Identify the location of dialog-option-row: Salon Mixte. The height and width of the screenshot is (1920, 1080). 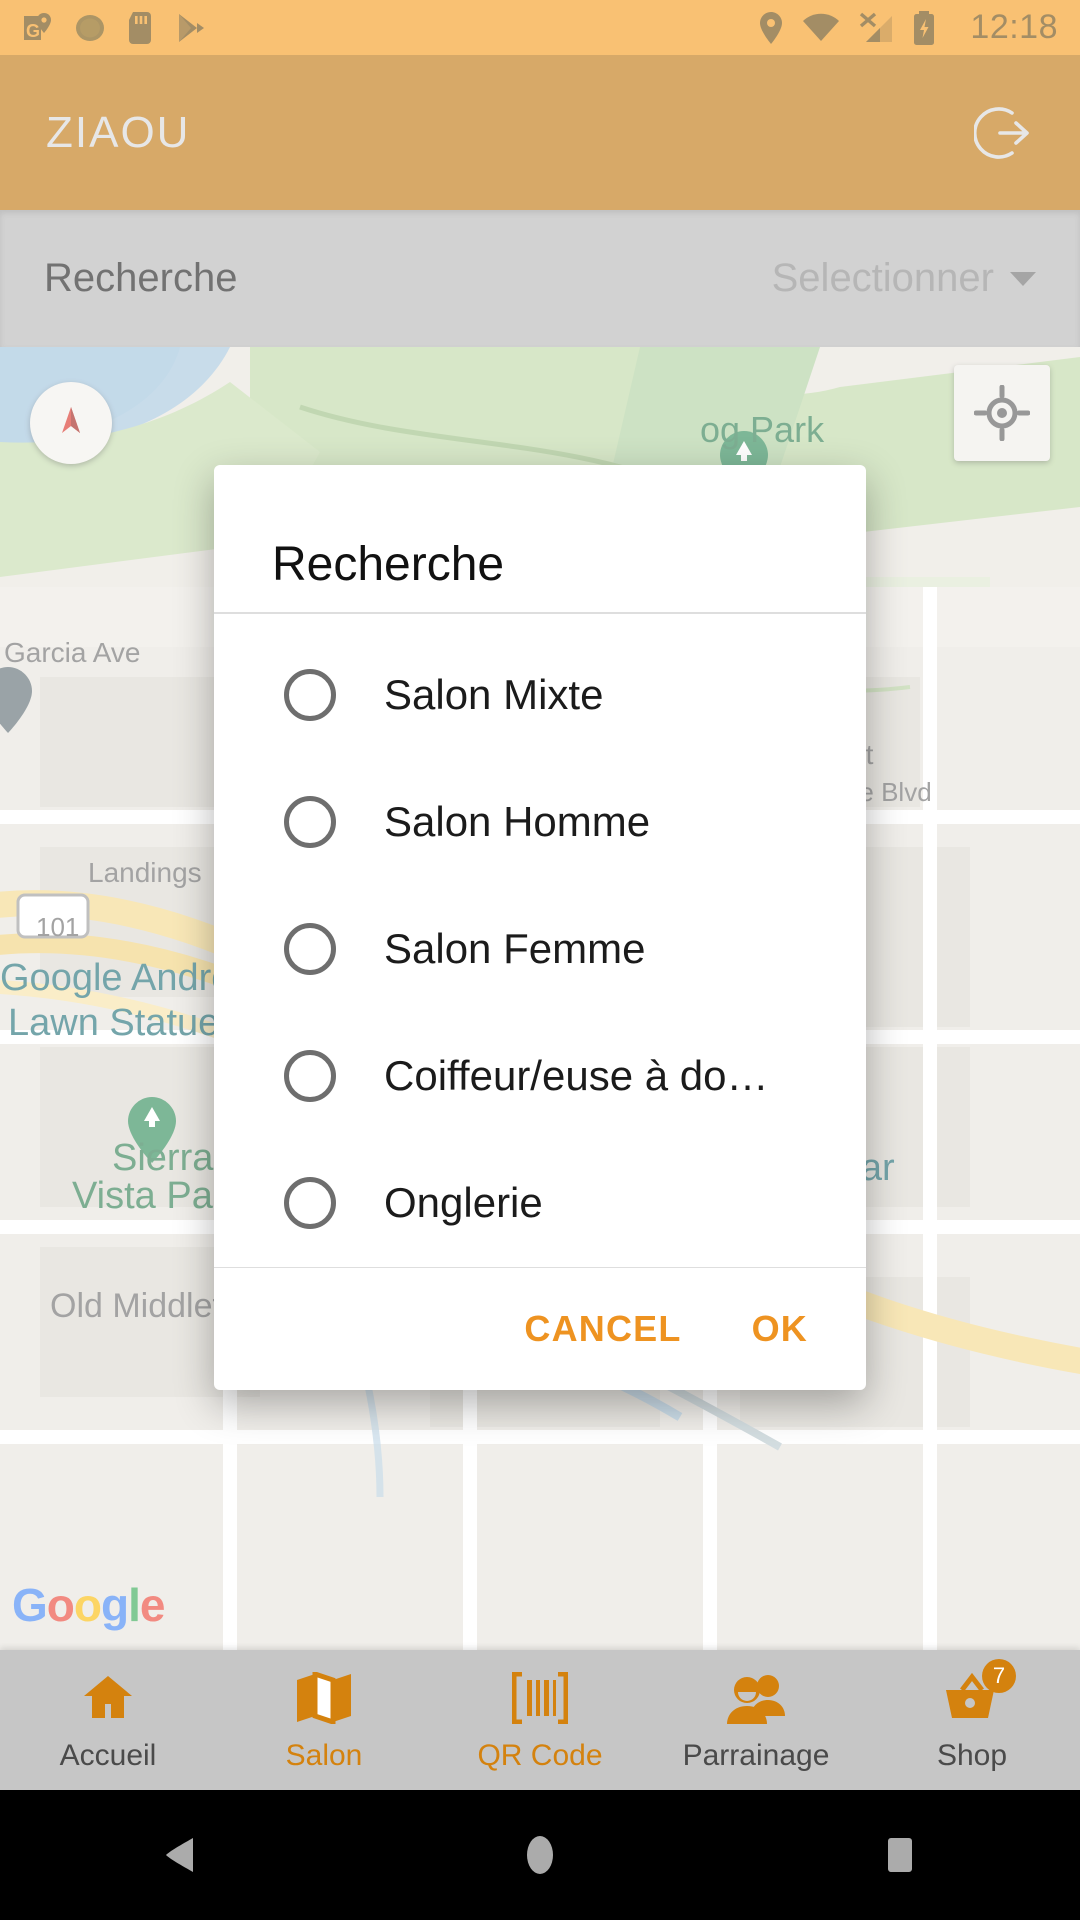
(540, 695).